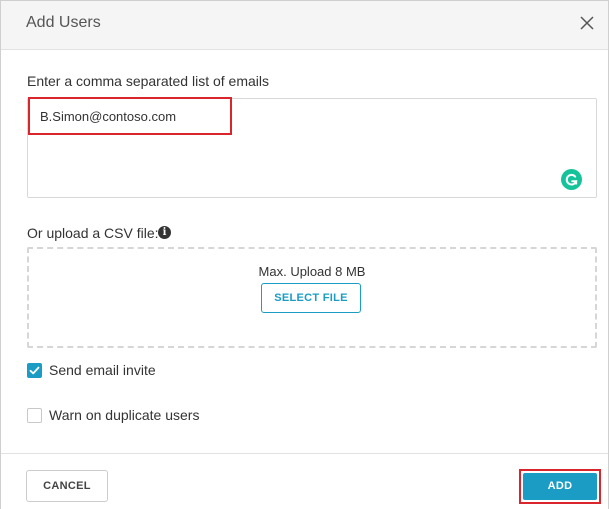  Describe the element at coordinates (67, 486) in the screenshot. I see `cancel-button: CANCEL` at that location.